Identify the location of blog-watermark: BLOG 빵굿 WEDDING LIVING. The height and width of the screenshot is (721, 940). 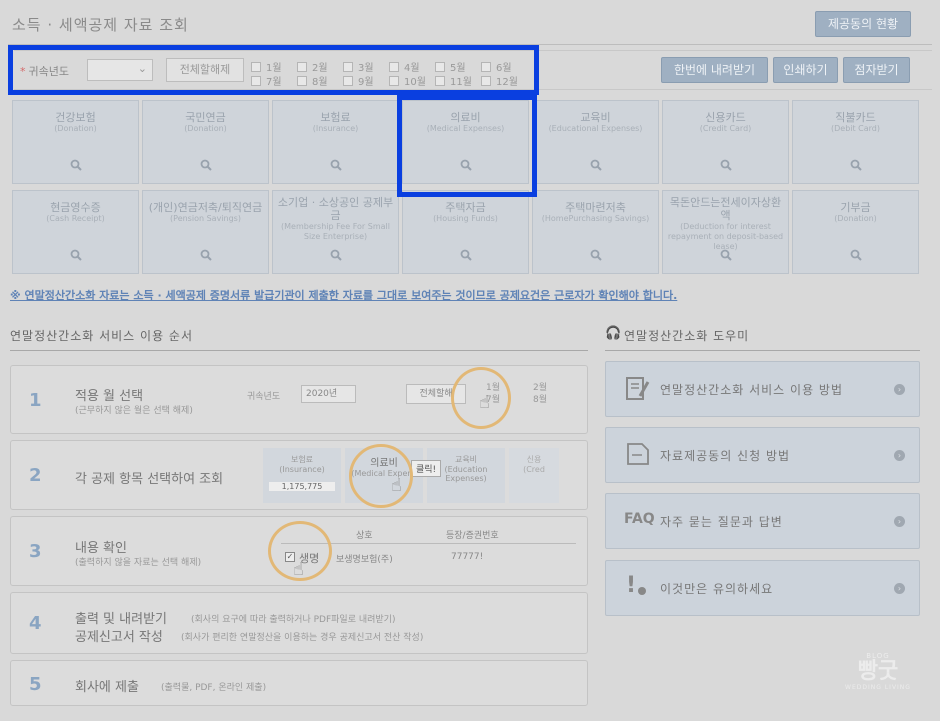
(878, 671).